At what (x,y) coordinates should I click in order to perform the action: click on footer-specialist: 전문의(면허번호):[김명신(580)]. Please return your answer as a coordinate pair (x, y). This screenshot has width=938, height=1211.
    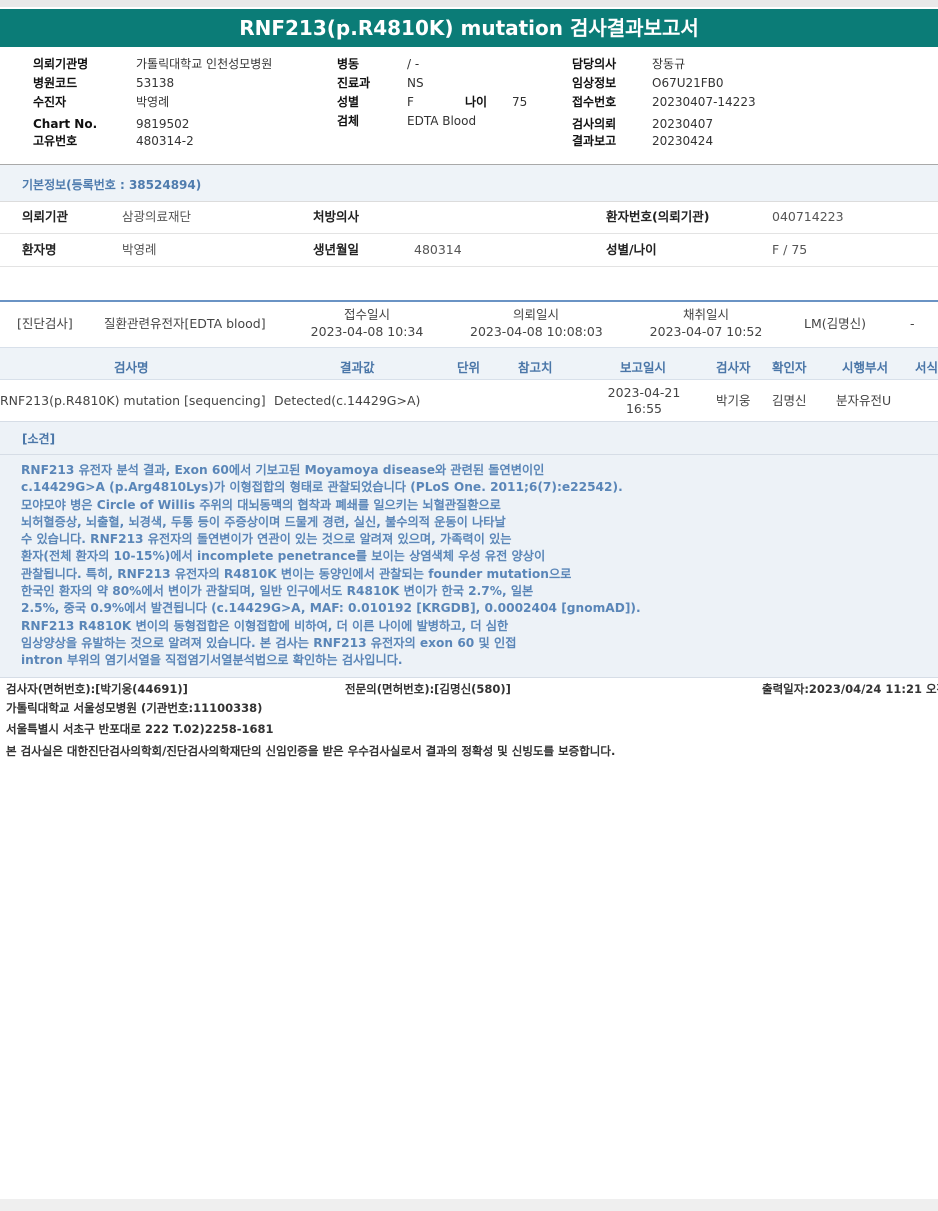
    Looking at the image, I should click on (428, 689).